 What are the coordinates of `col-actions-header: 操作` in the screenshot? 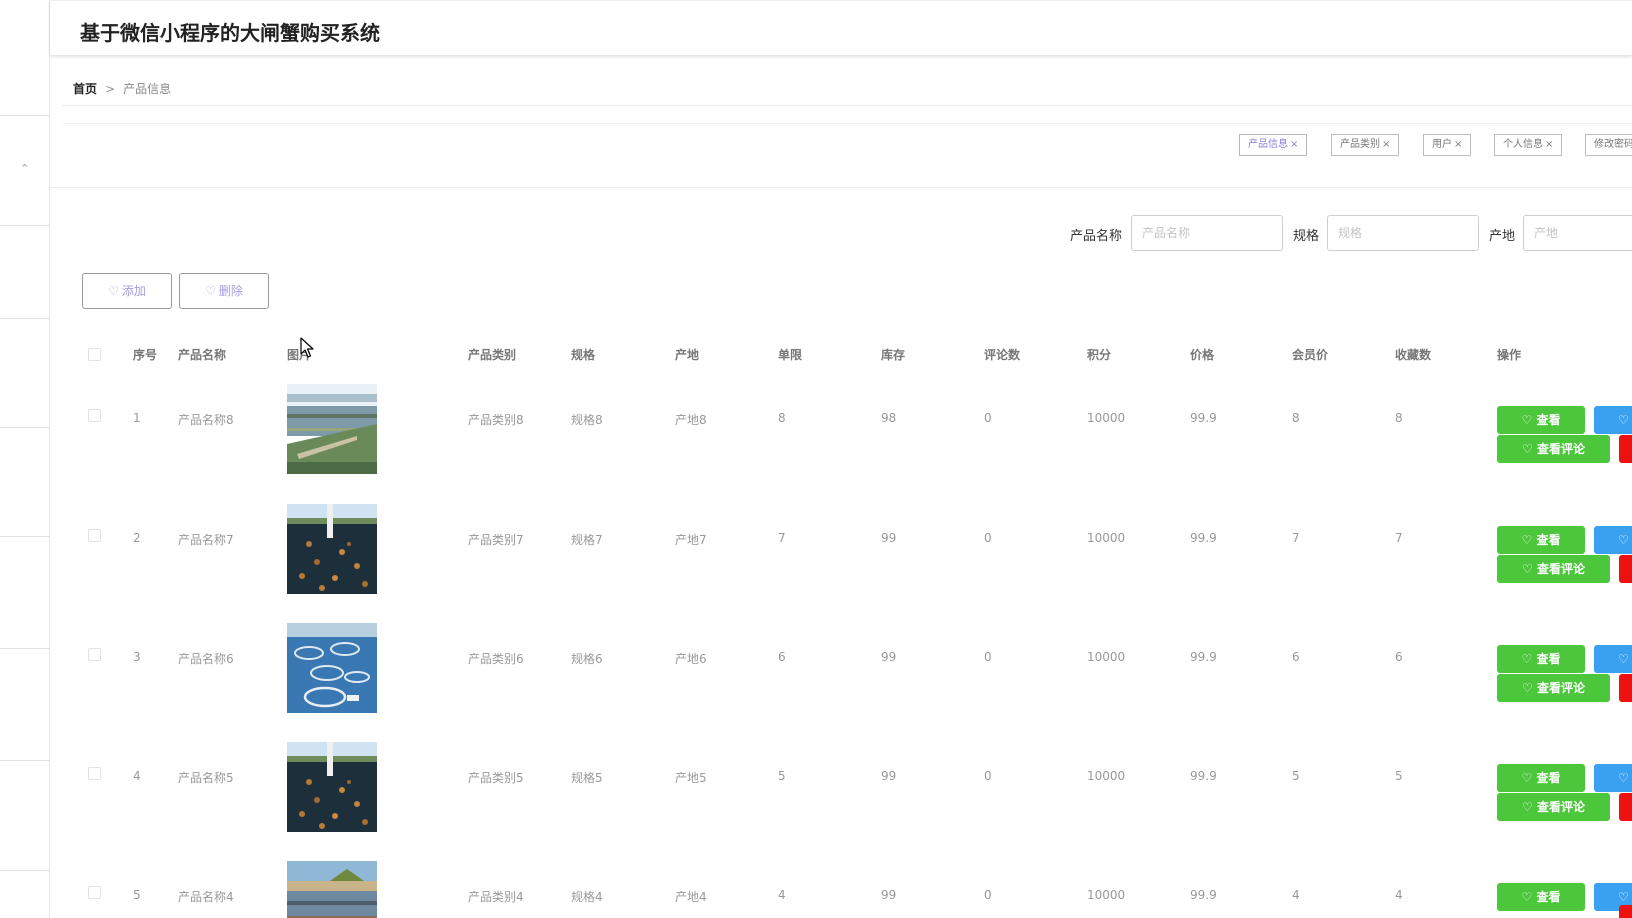 It's located at (1509, 355).